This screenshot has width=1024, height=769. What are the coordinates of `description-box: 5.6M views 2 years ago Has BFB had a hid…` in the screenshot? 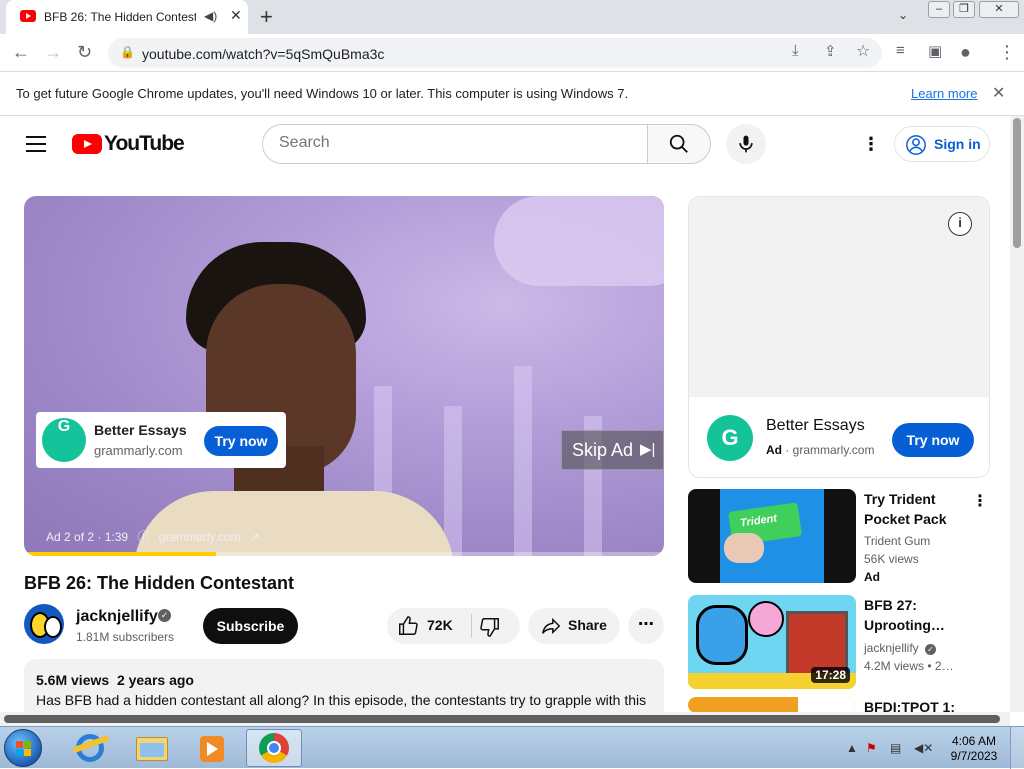 It's located at (344, 686).